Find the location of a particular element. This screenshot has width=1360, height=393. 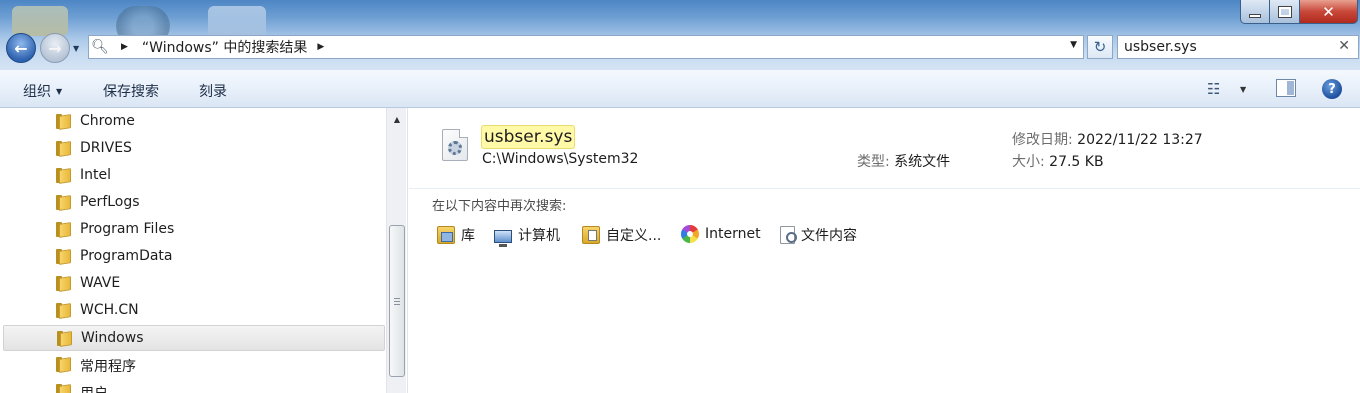

forward-button: → is located at coordinates (55, 48).